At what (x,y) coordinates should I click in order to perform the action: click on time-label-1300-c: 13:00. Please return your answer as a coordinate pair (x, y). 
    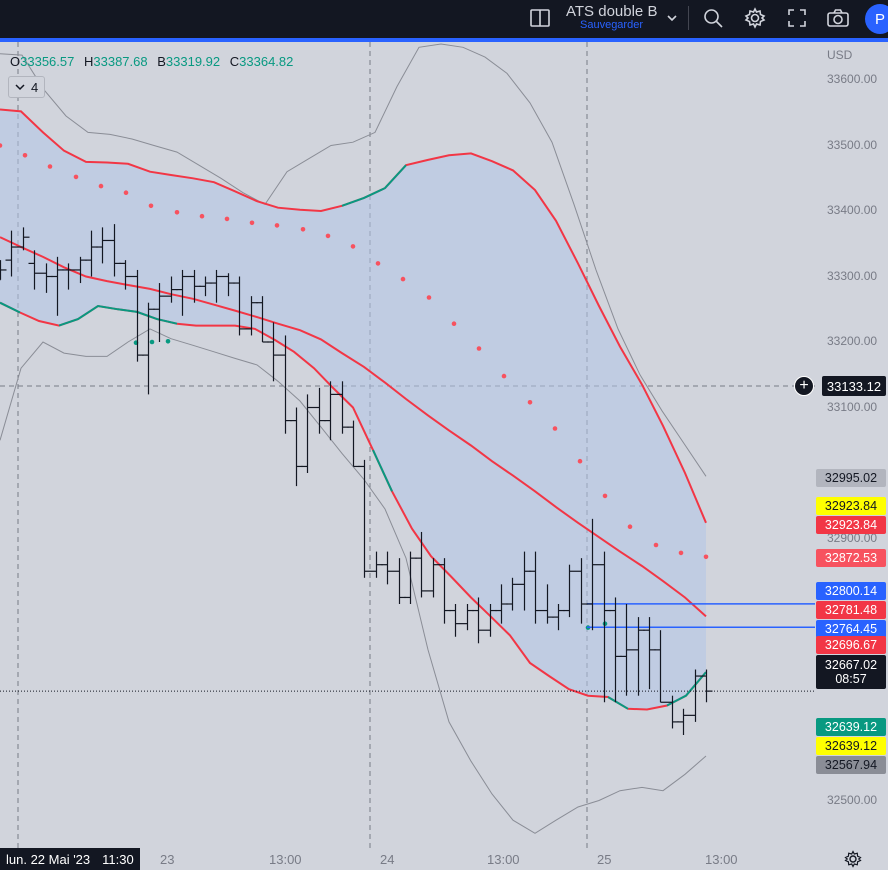
    Looking at the image, I should click on (721, 859).